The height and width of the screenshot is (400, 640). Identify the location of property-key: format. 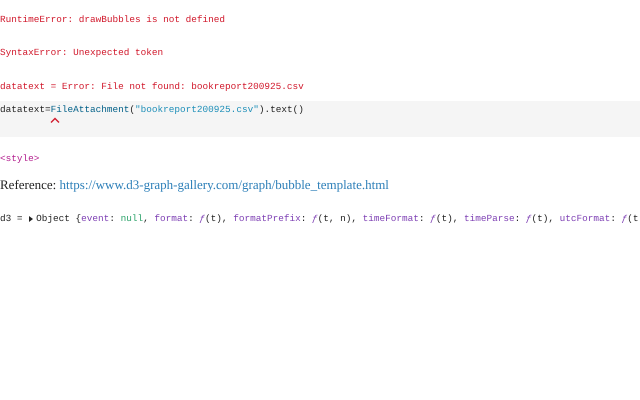
(171, 219).